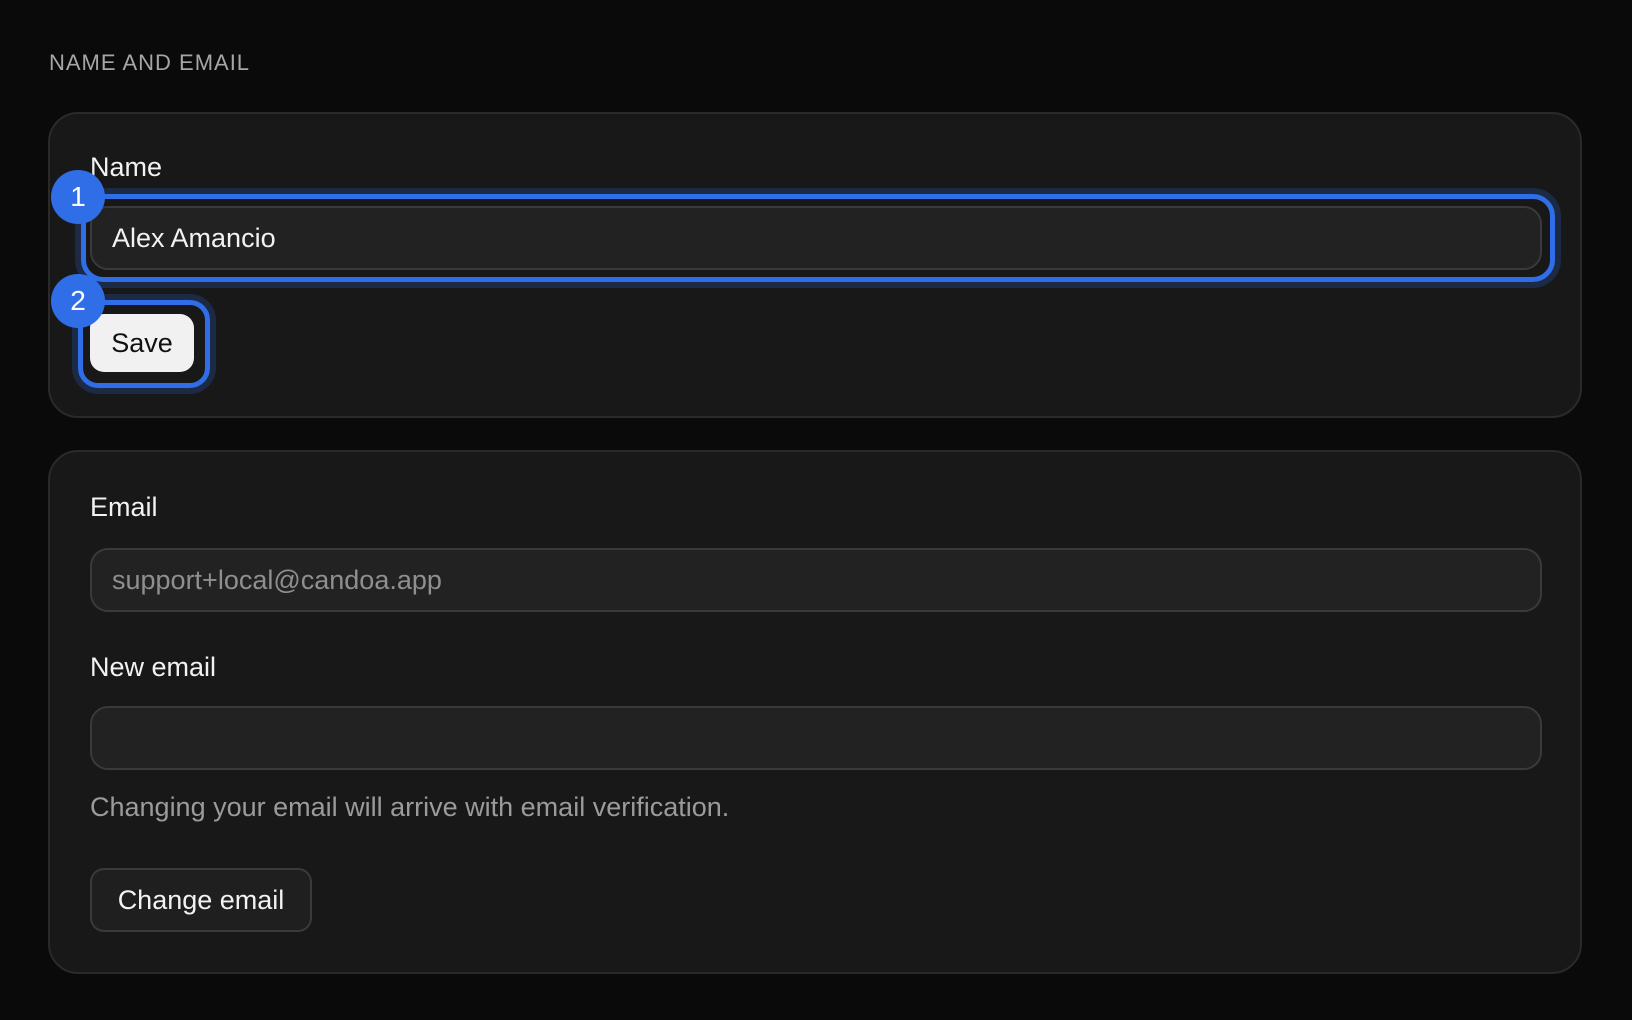 Image resolution: width=1632 pixels, height=1020 pixels. What do you see at coordinates (124, 507) in the screenshot?
I see `email-label: Email` at bounding box center [124, 507].